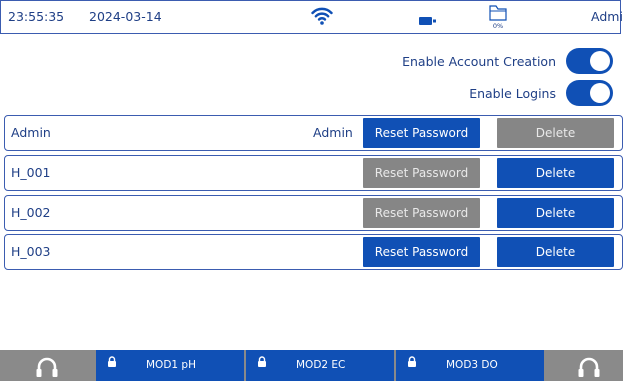 The height and width of the screenshot is (382, 623). I want to click on module-label: MOD3 DO, so click(472, 365).